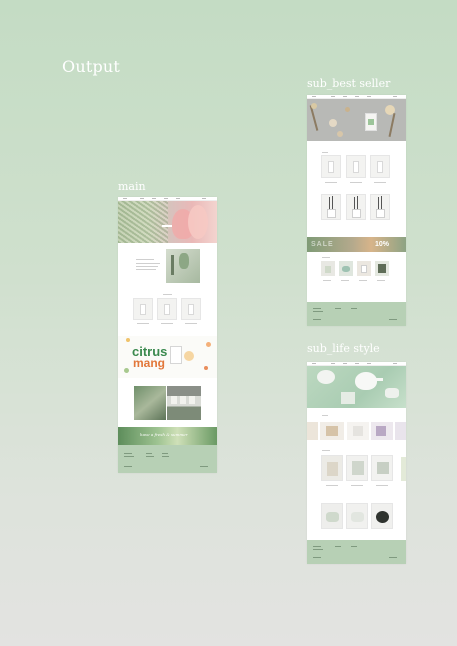 This screenshot has height=646, width=457. I want to click on main-product-row, so click(167, 309).